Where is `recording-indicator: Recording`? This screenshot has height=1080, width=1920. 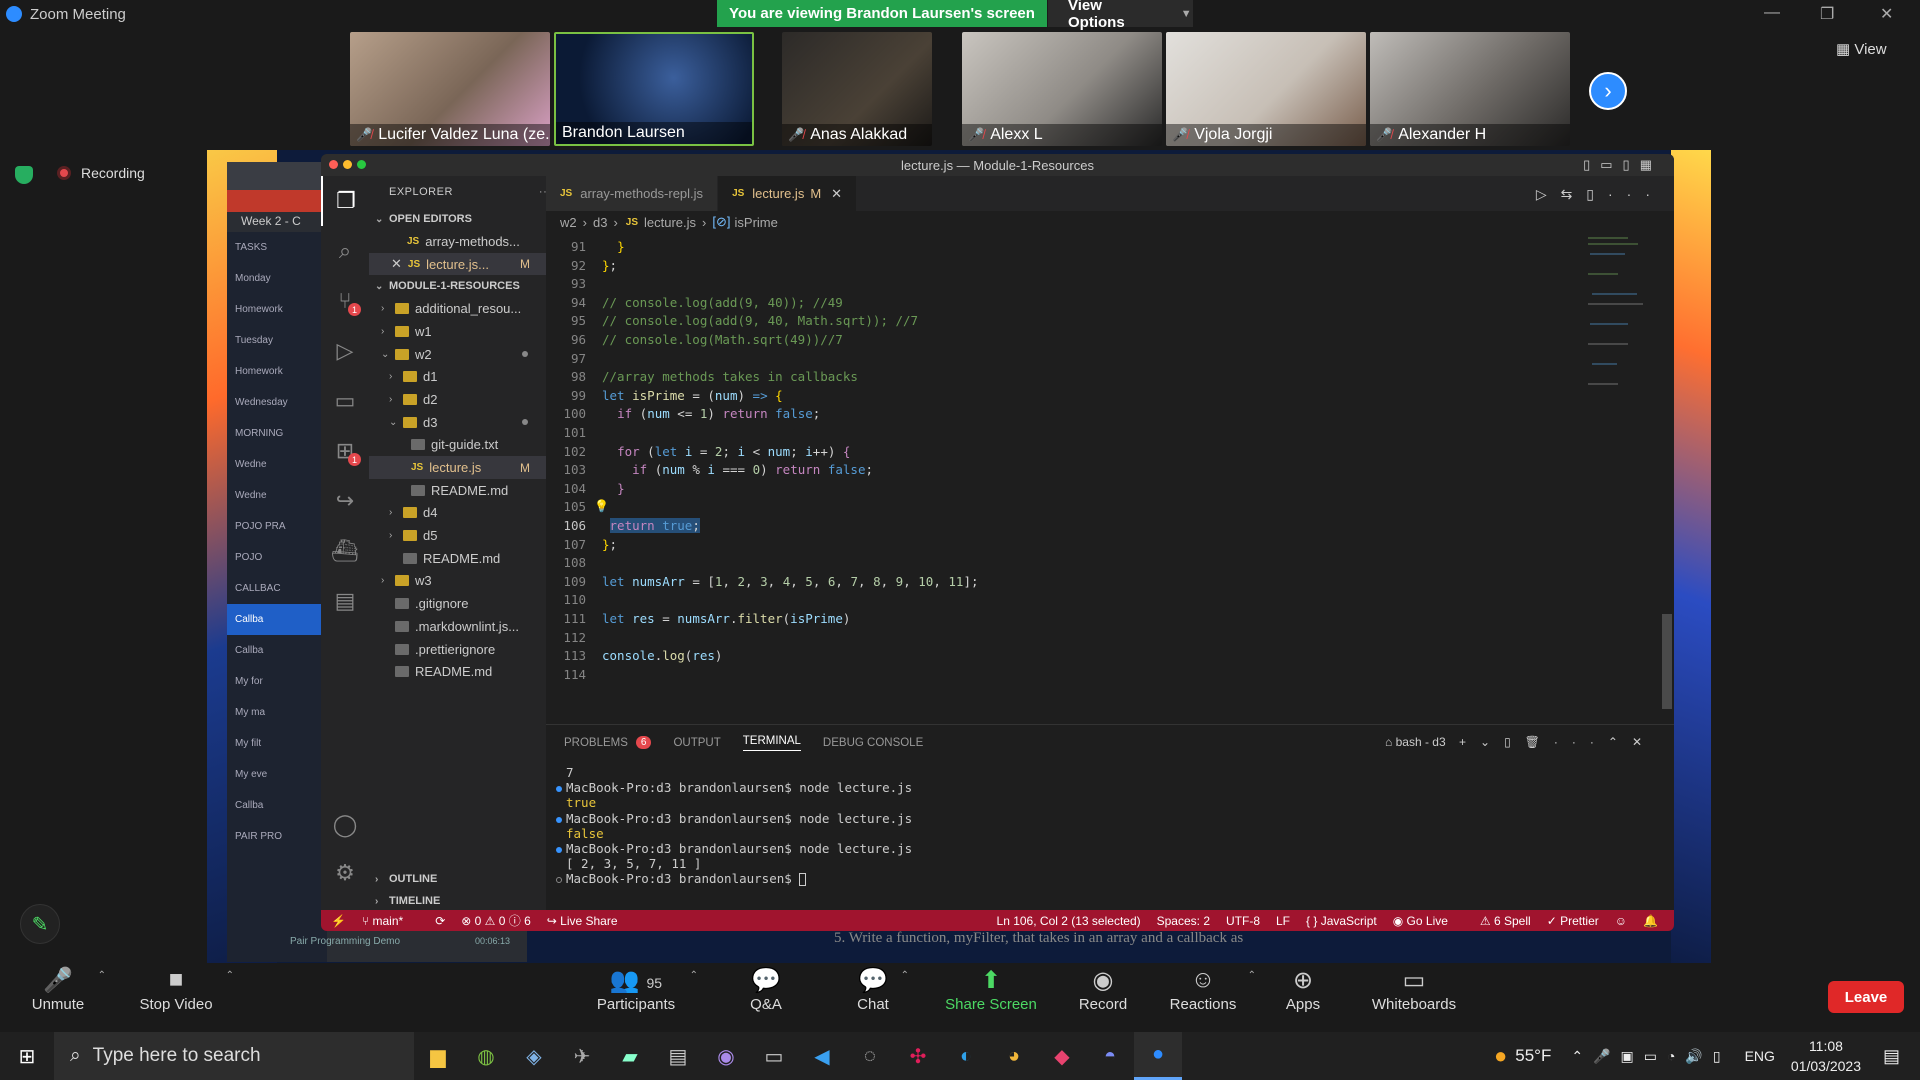
recording-indicator: Recording is located at coordinates (101, 173).